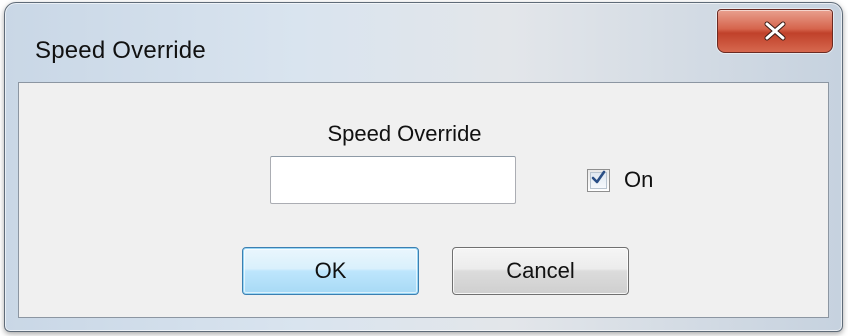 This screenshot has height=336, width=848. I want to click on ok-button: OK, so click(330, 271).